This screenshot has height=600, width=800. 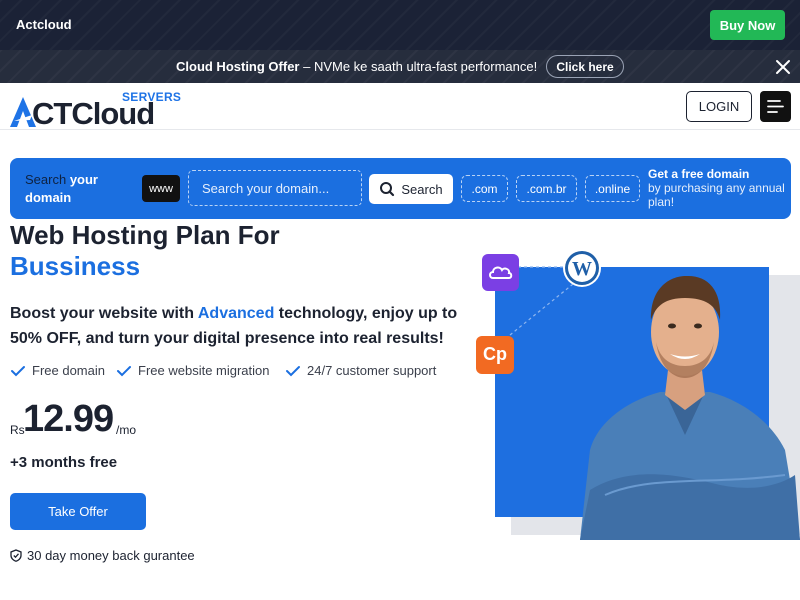 I want to click on shield-check-icon, so click(x=16, y=555).